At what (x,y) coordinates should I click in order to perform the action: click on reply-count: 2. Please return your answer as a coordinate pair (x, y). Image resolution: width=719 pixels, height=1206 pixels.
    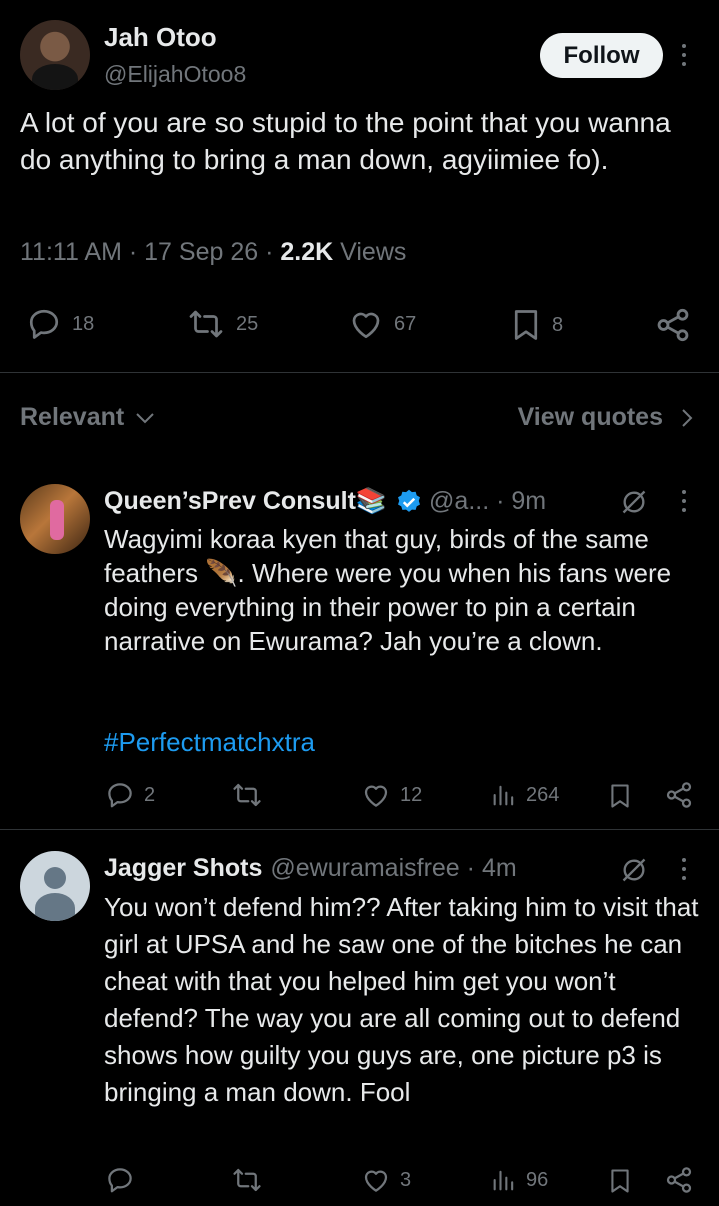
    Looking at the image, I should click on (150, 794).